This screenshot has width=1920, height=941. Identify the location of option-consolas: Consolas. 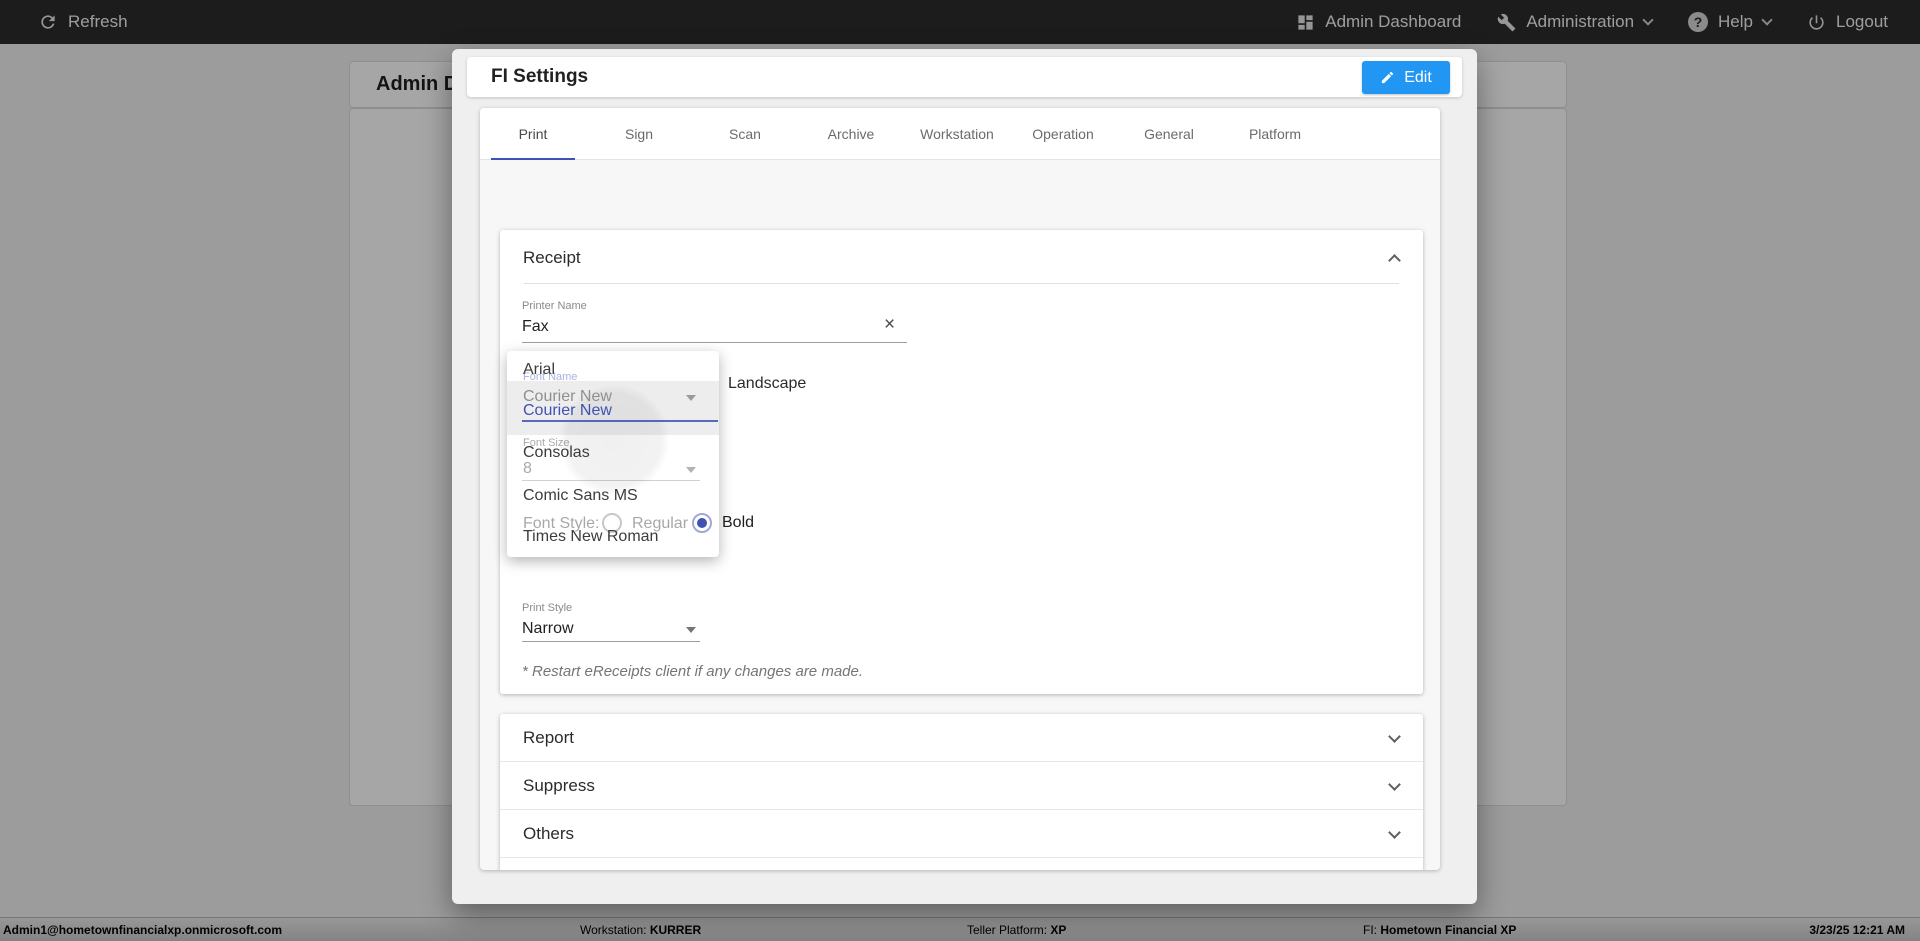
(556, 453).